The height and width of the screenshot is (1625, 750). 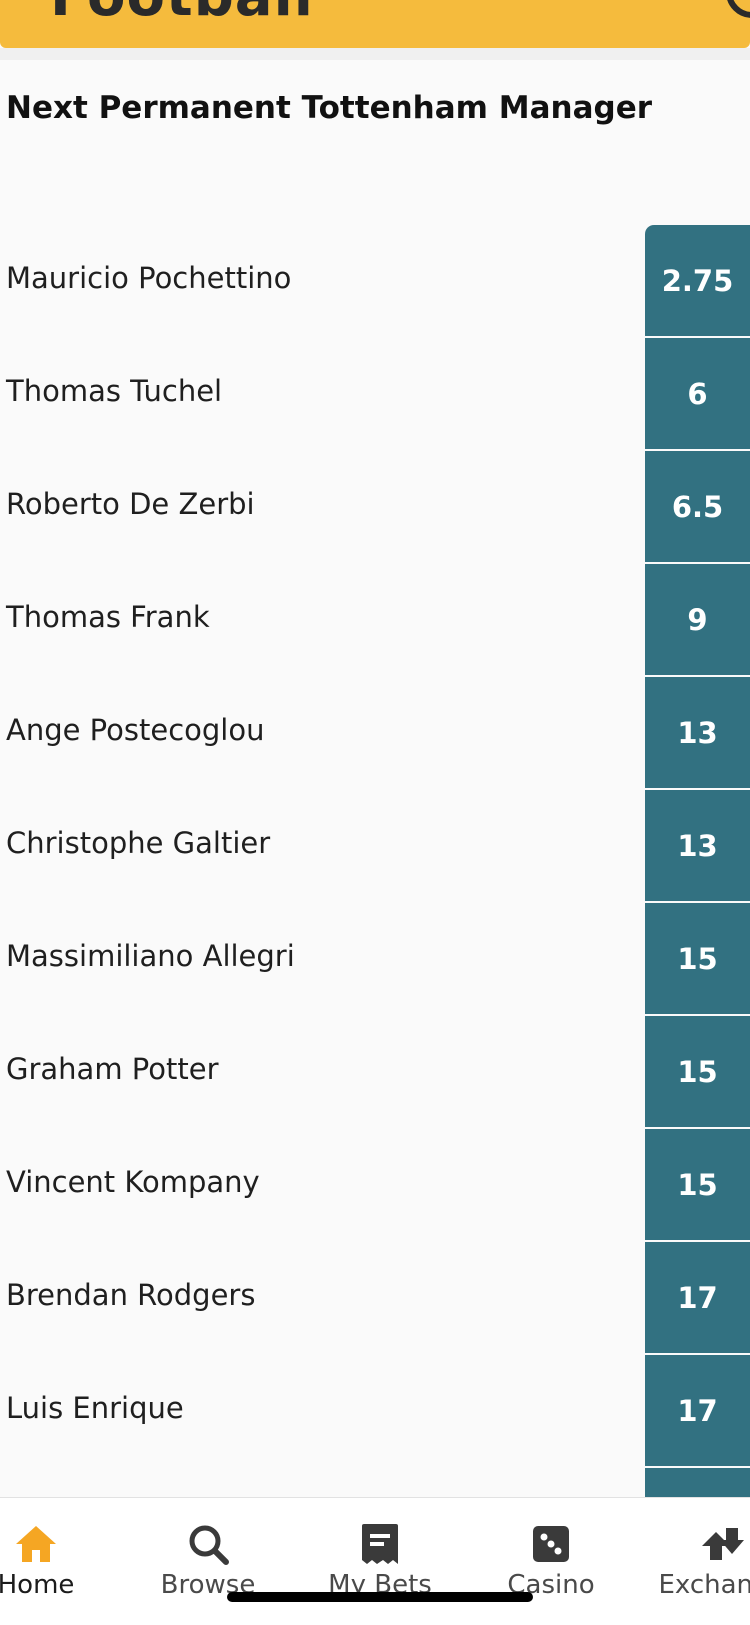 I want to click on market-title: Next Permanent Tottenham Manager, so click(x=329, y=108).